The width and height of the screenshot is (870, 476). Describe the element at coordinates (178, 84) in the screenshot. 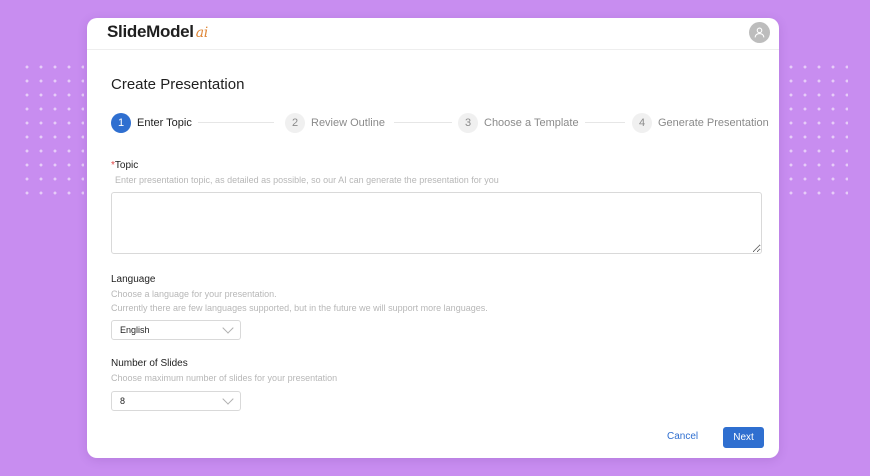

I see `page-title: Create Presentation` at that location.